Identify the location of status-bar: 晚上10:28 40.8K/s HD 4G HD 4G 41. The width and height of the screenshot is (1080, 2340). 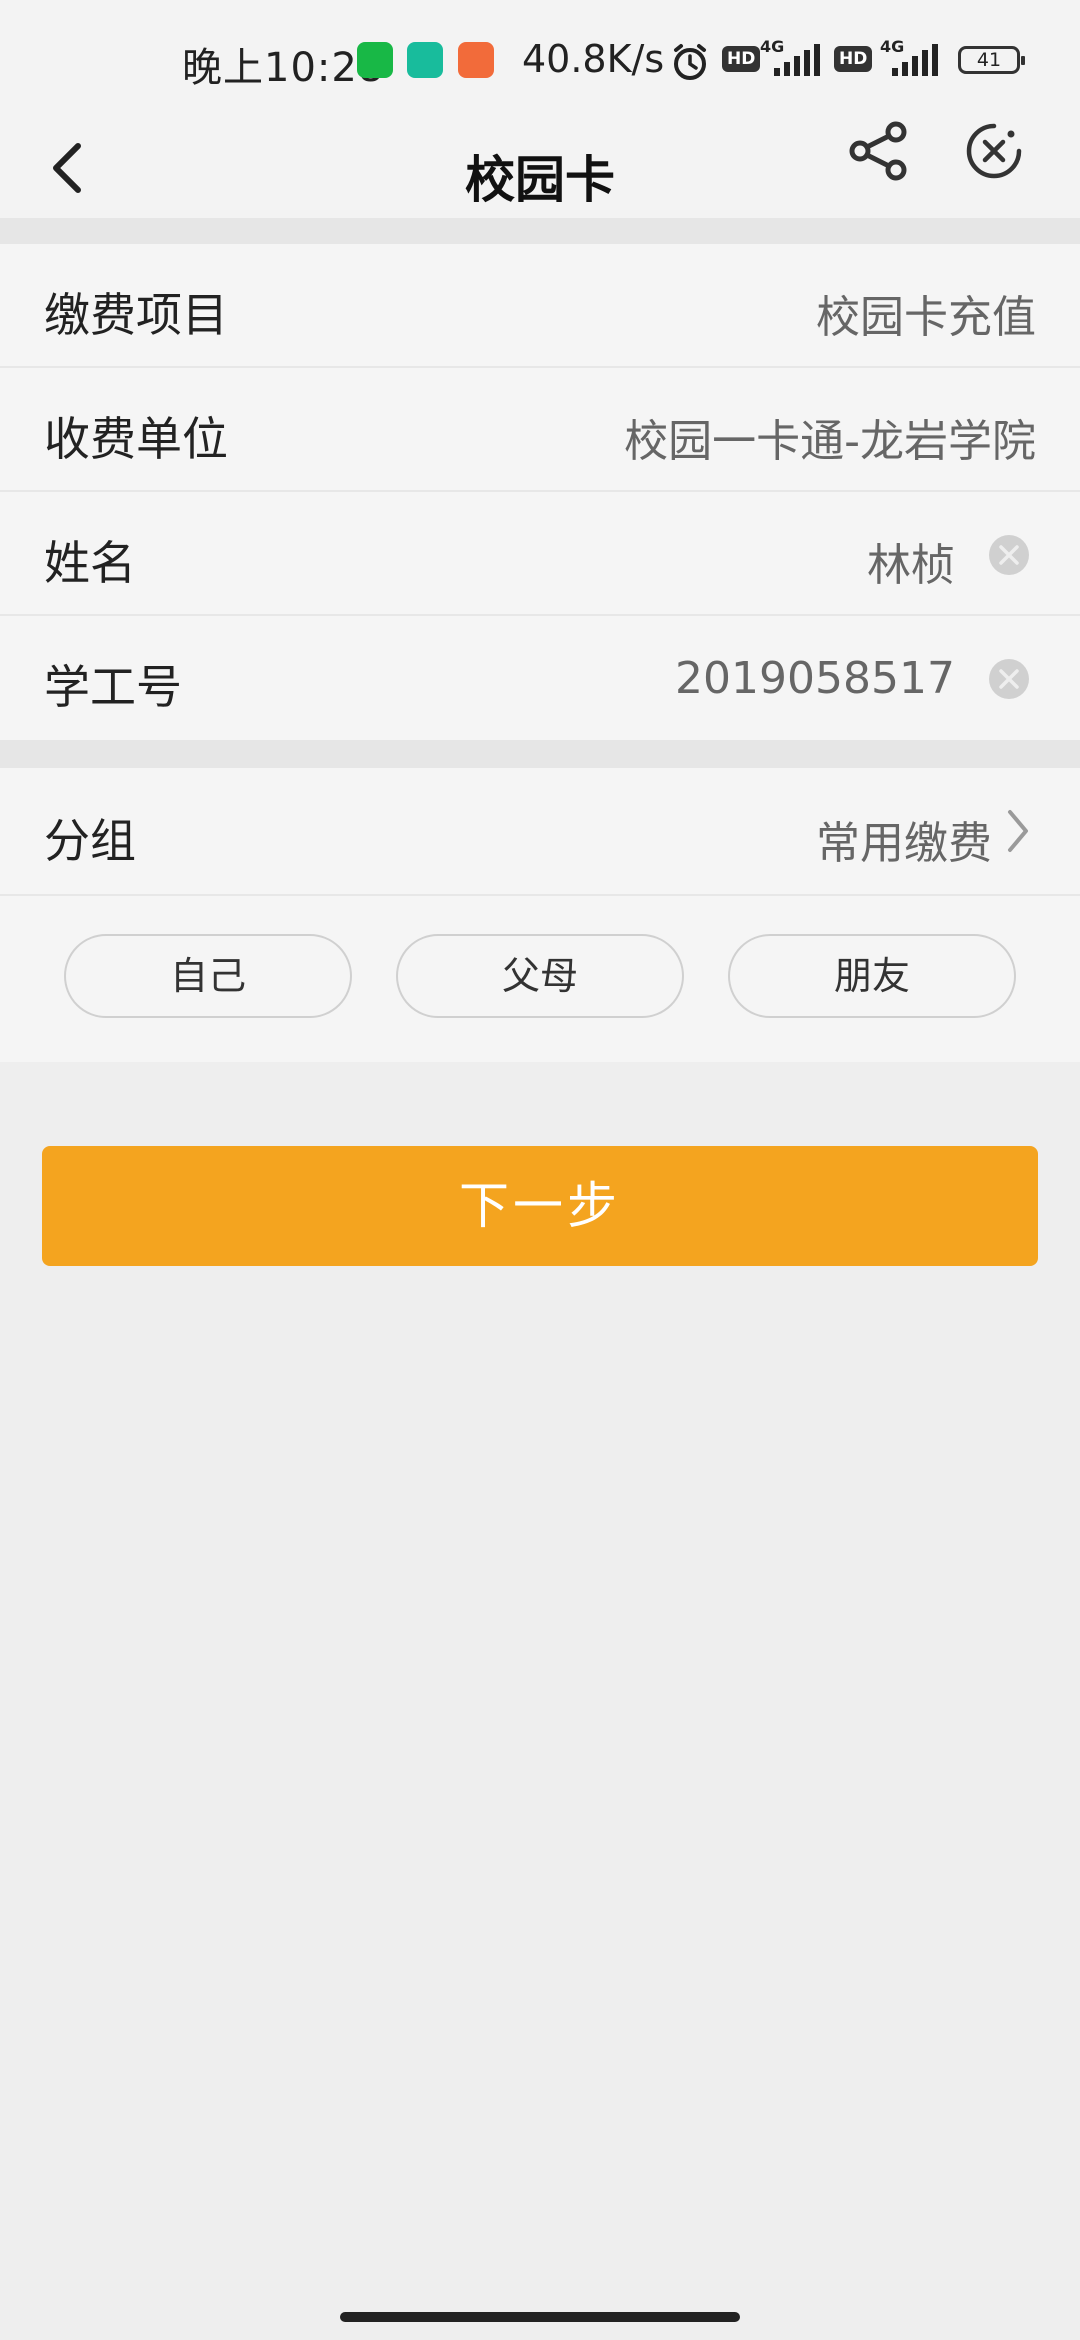
(540, 60).